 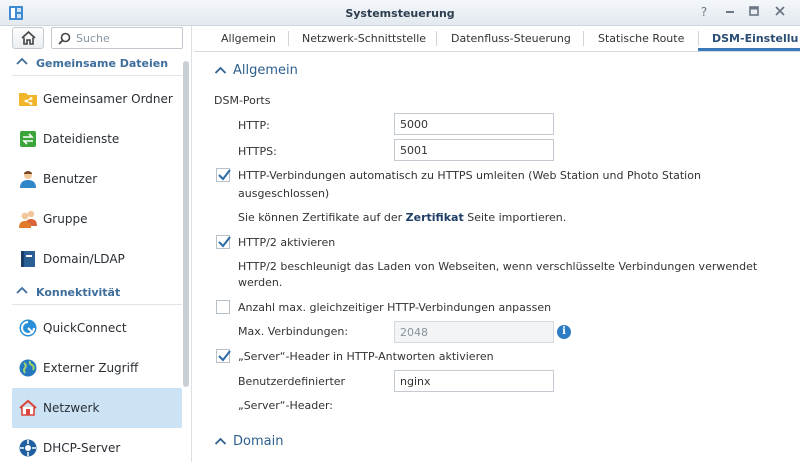 I want to click on http-port-label: HTTP:, so click(x=254, y=125).